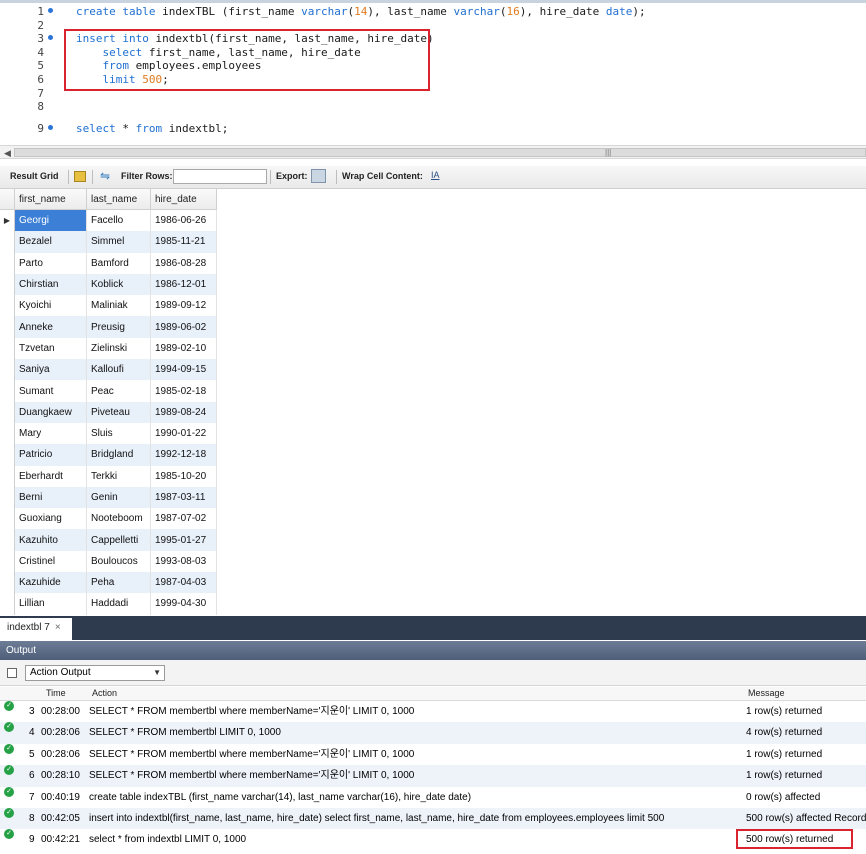 The width and height of the screenshot is (866, 854). I want to click on scroll-left-arrow-icon: ◀, so click(7, 153).